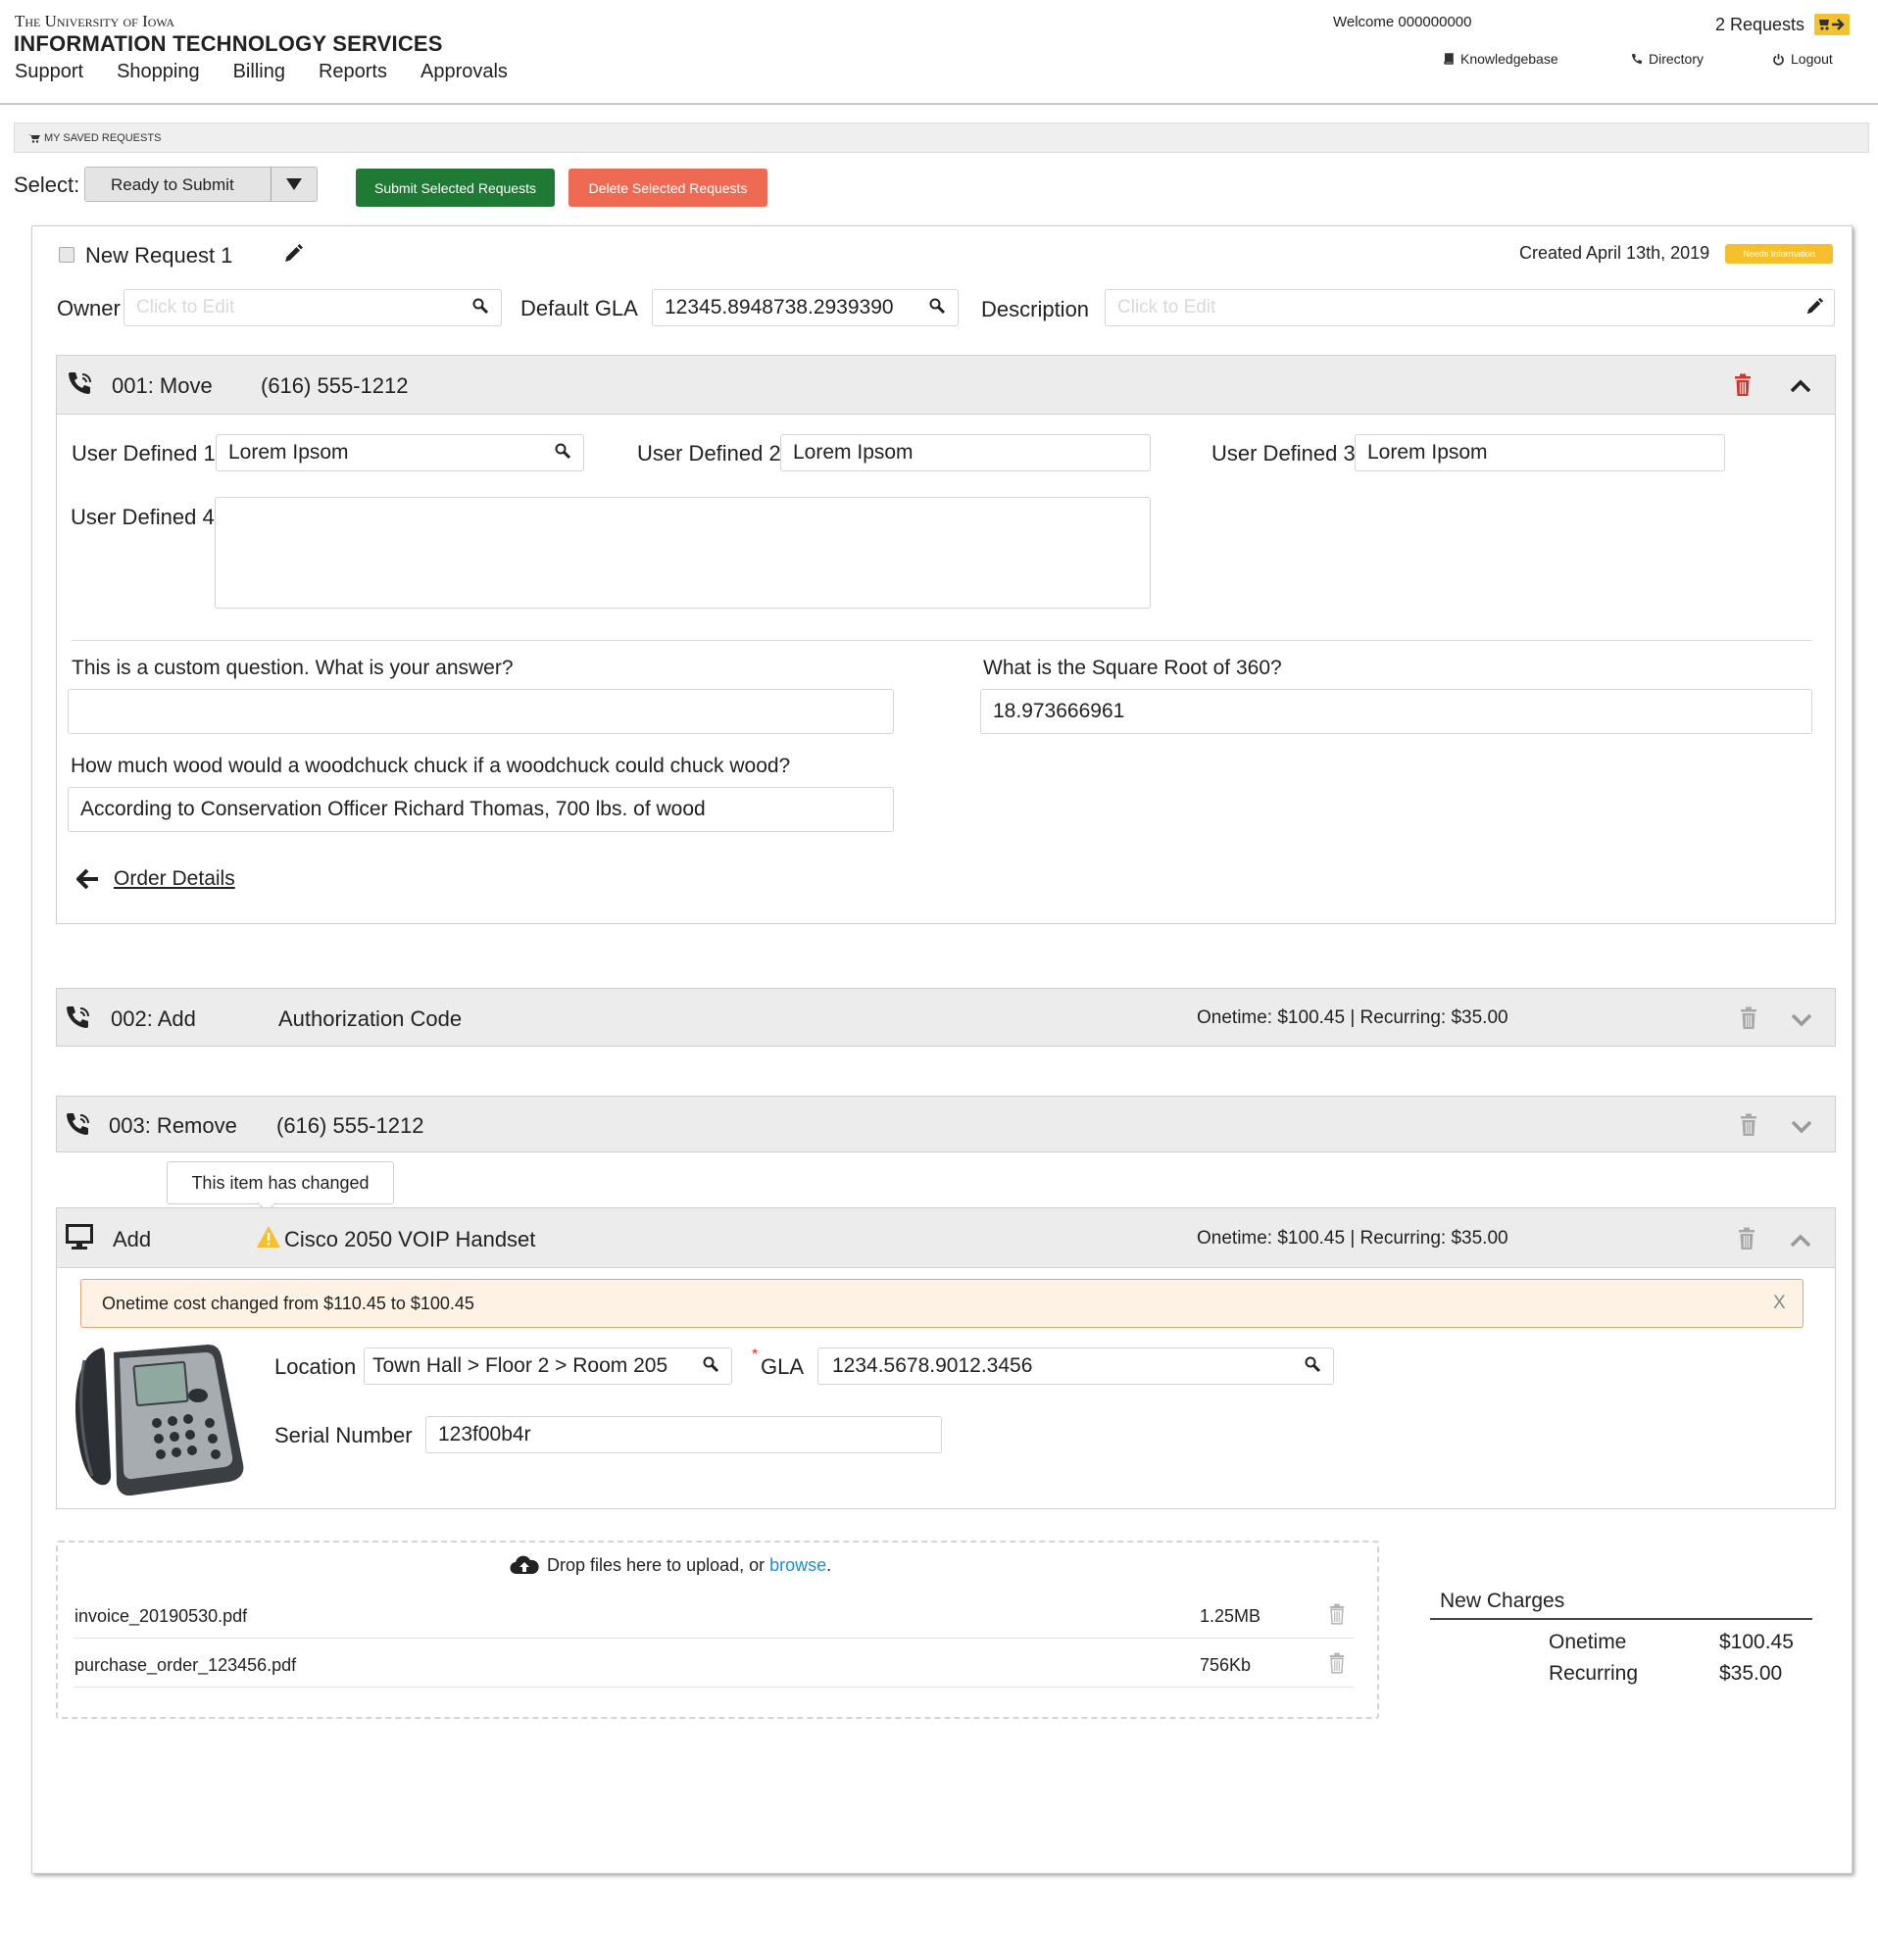 The image size is (1878, 1960). I want to click on custom-question-1-field, so click(481, 711).